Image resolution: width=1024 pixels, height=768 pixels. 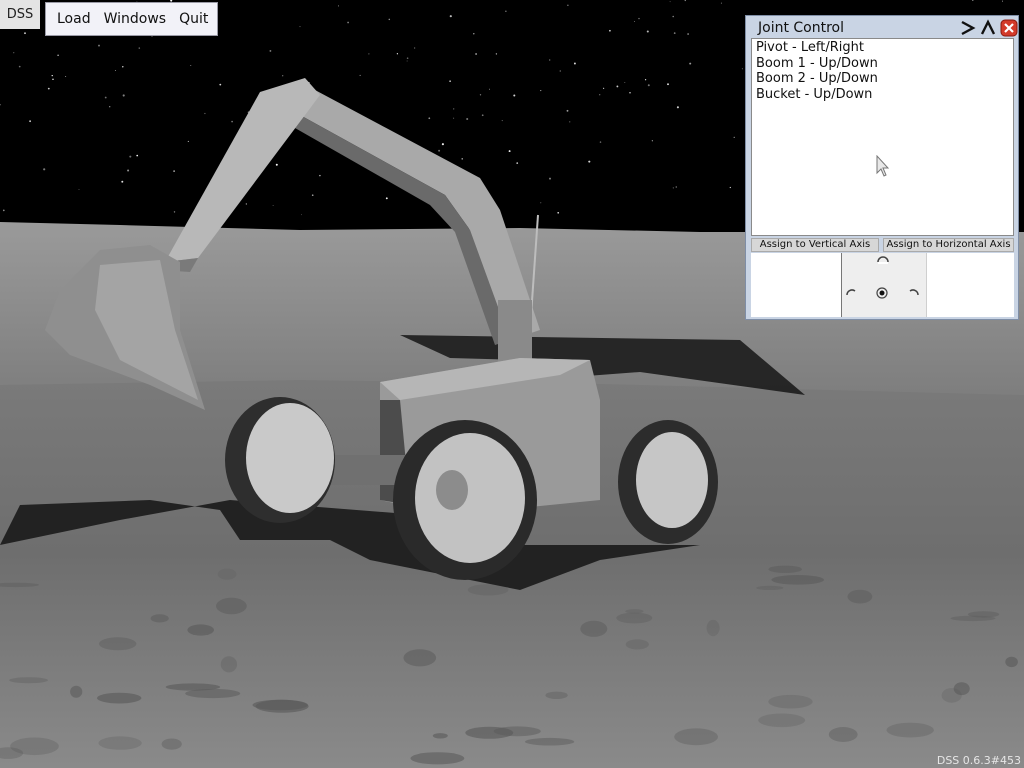 I want to click on app-name-label: DSS, so click(x=20, y=14).